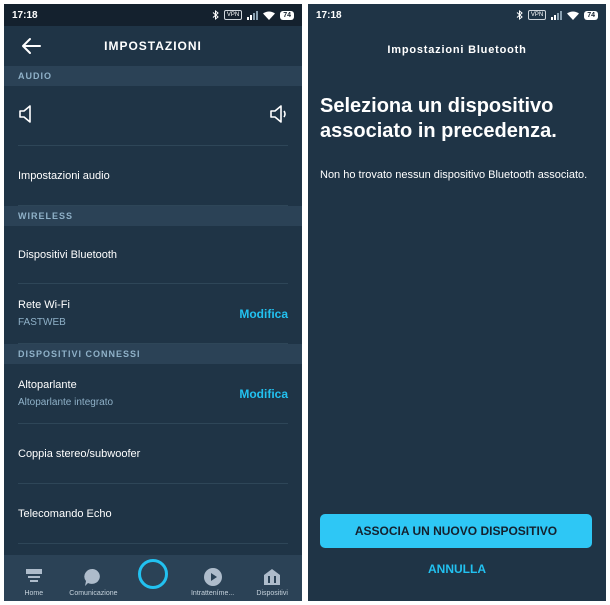  What do you see at coordinates (42, 322) in the screenshot?
I see `wifi-network-name: FASTWEB` at bounding box center [42, 322].